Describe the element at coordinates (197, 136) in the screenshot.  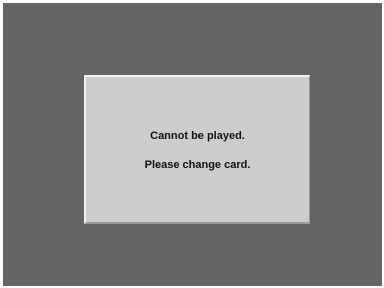
I see `error-message: Cannot be played.` at that location.